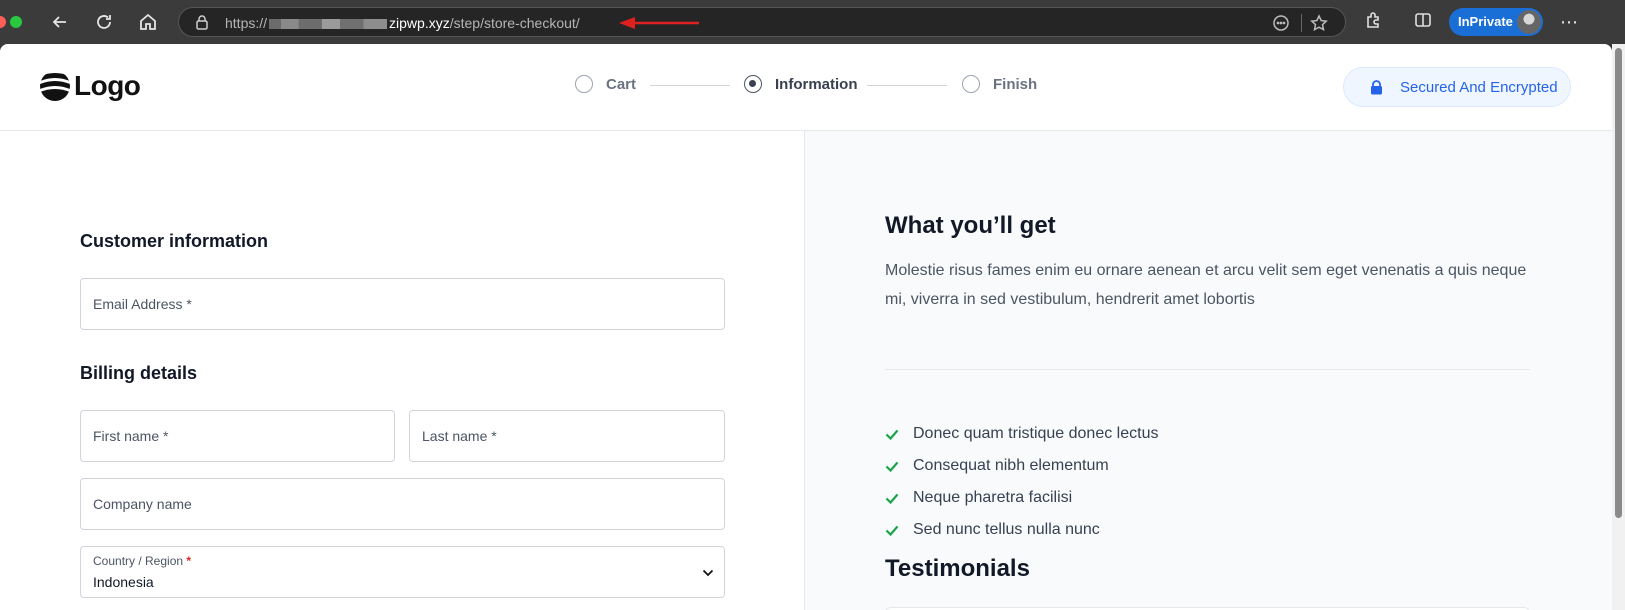  What do you see at coordinates (753, 84) in the screenshot?
I see `step-active-circle-icon` at bounding box center [753, 84].